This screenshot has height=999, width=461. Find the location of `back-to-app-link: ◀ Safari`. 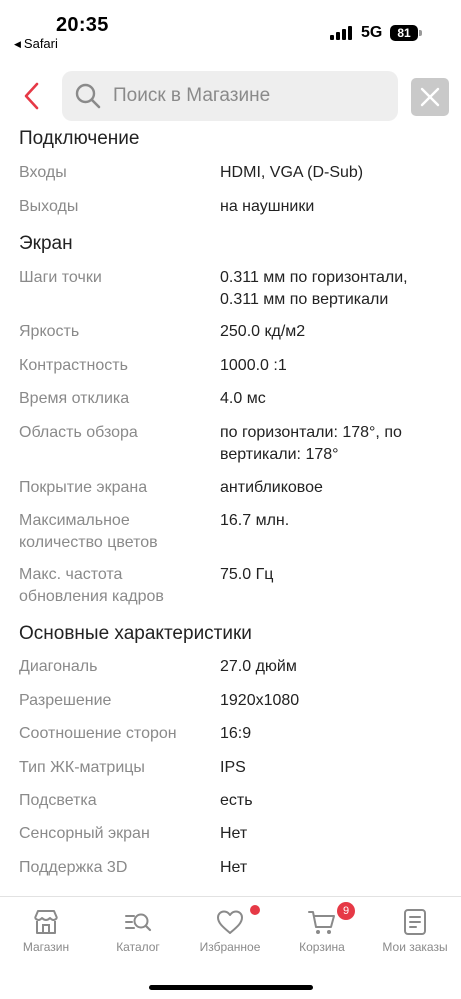

back-to-app-link: ◀ Safari is located at coordinates (36, 43).